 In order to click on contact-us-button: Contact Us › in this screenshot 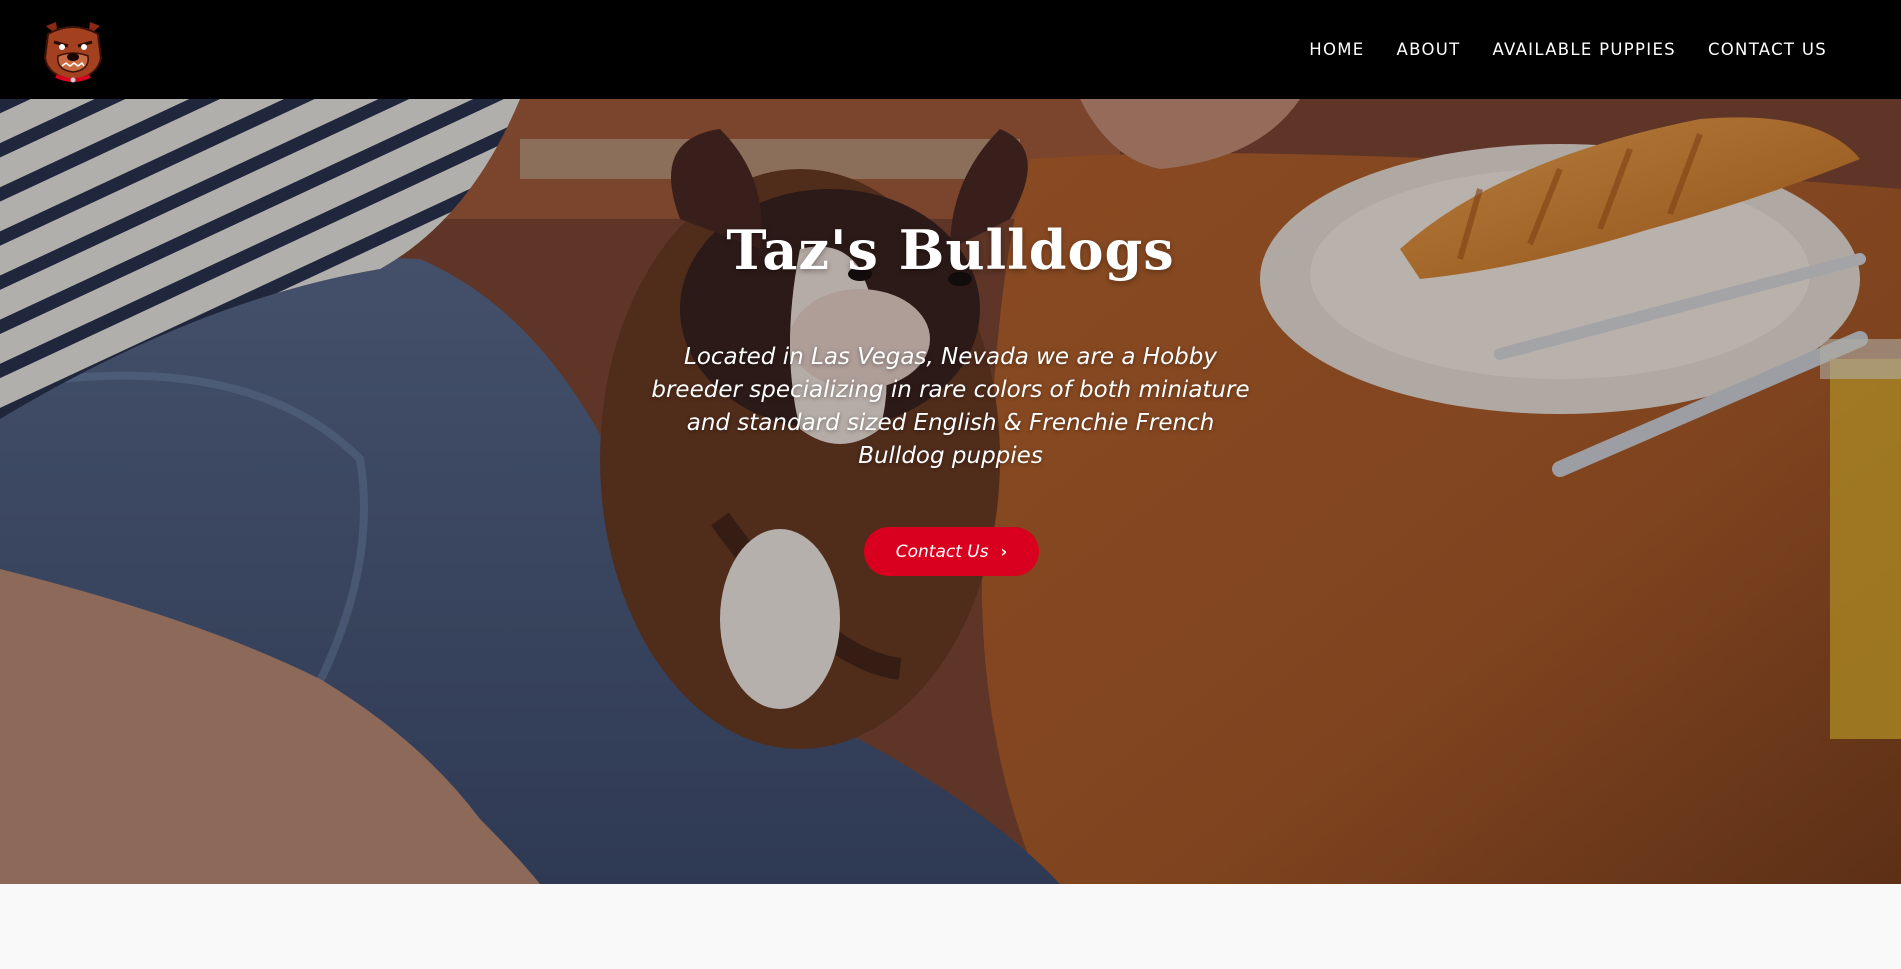, I will do `click(951, 551)`.